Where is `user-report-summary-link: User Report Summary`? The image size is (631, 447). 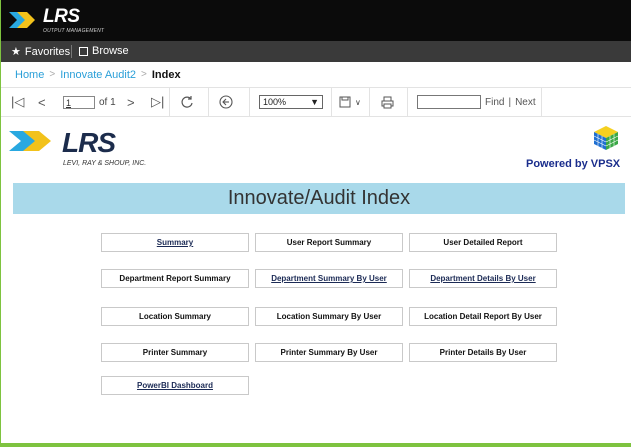
user-report-summary-link: User Report Summary is located at coordinates (329, 242).